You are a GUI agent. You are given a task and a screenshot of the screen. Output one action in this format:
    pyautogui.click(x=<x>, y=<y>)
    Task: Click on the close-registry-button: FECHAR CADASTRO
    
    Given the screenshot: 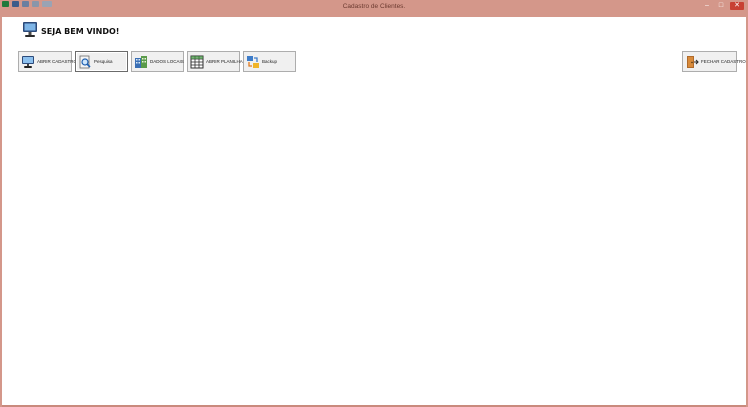 What is the action you would take?
    pyautogui.click(x=714, y=61)
    